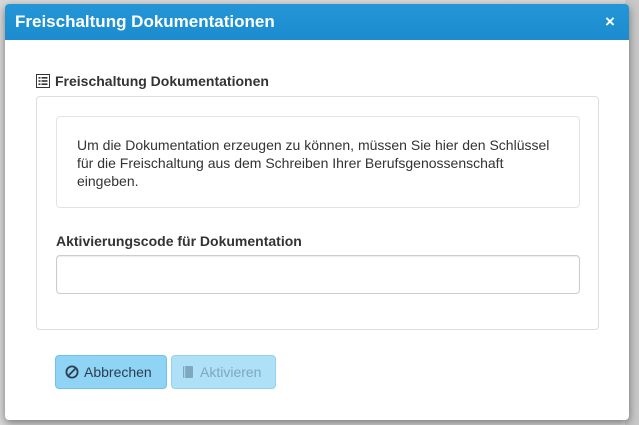 This screenshot has height=425, width=639. I want to click on activation-code-label: Aktivierungscode für Dokumentation, so click(179, 241).